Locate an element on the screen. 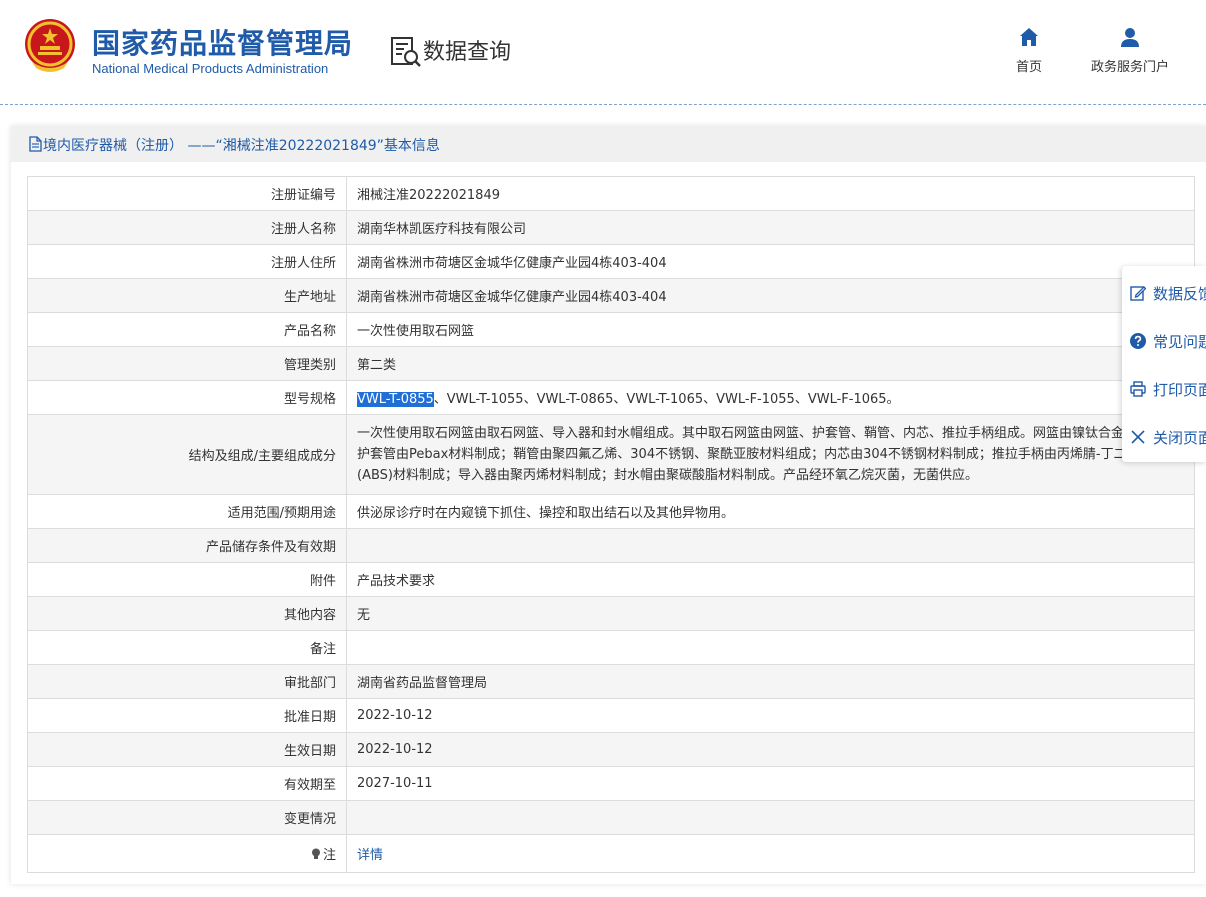 Image resolution: width=1206 pixels, height=897 pixels. table-row: 附件 产品技术要求 is located at coordinates (611, 579).